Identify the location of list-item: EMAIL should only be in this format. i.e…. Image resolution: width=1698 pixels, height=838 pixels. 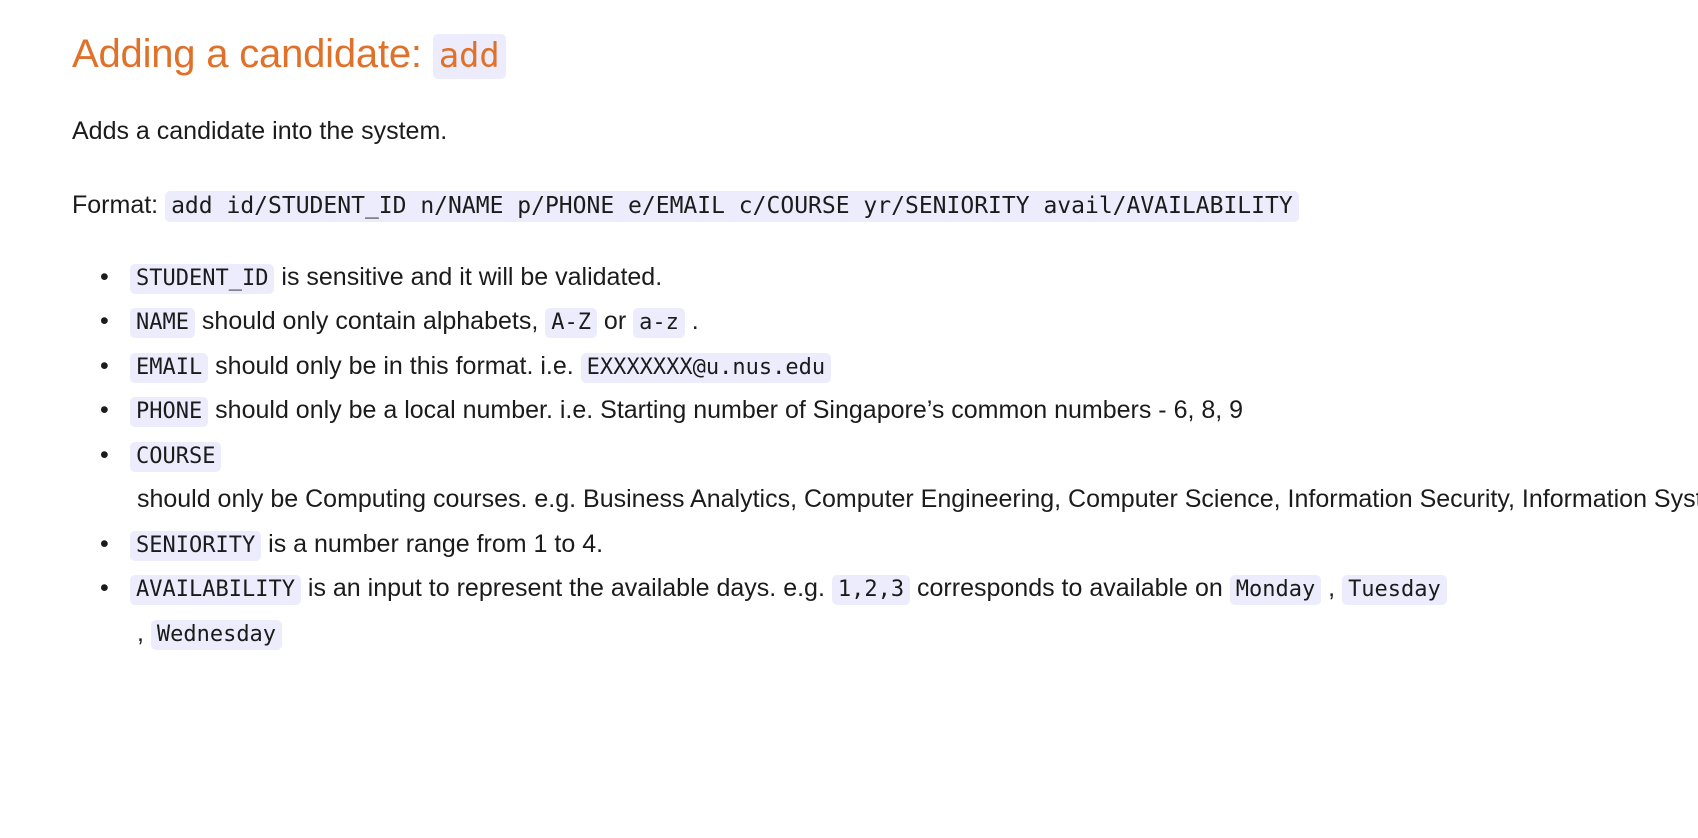
(815, 366).